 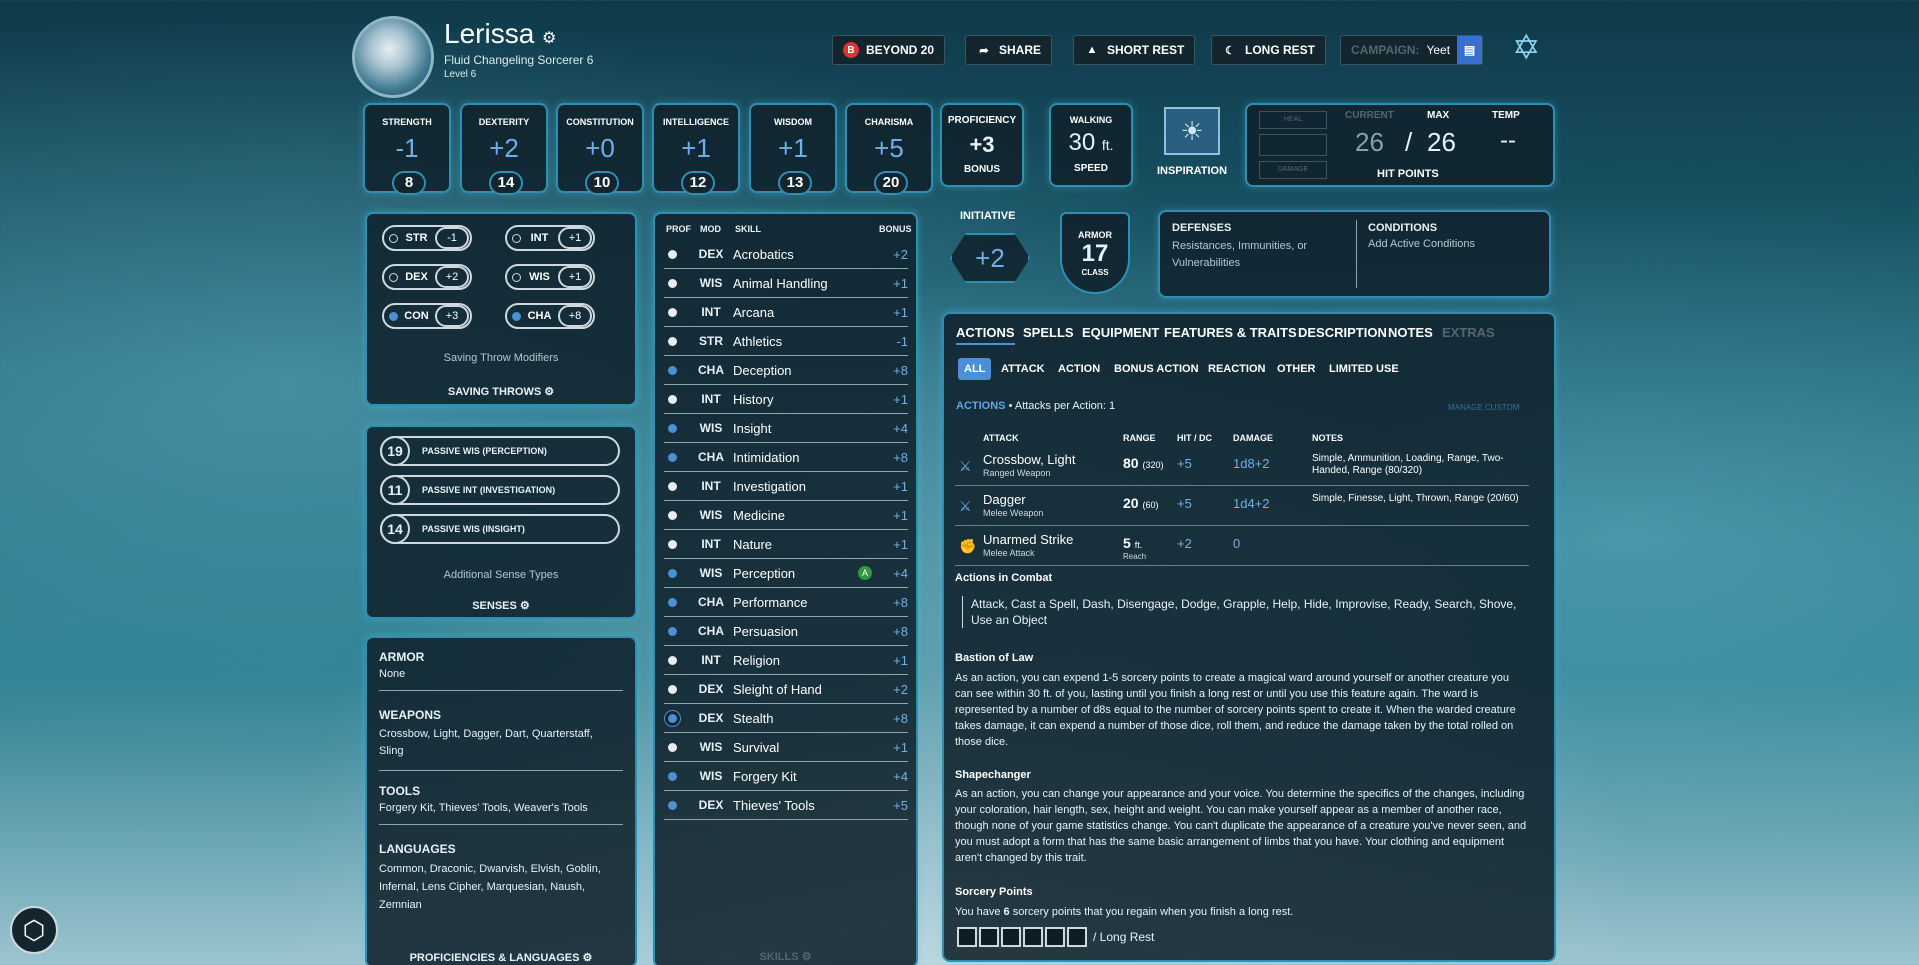 What do you see at coordinates (891, 805) in the screenshot?
I see `skill-bonus: +5` at bounding box center [891, 805].